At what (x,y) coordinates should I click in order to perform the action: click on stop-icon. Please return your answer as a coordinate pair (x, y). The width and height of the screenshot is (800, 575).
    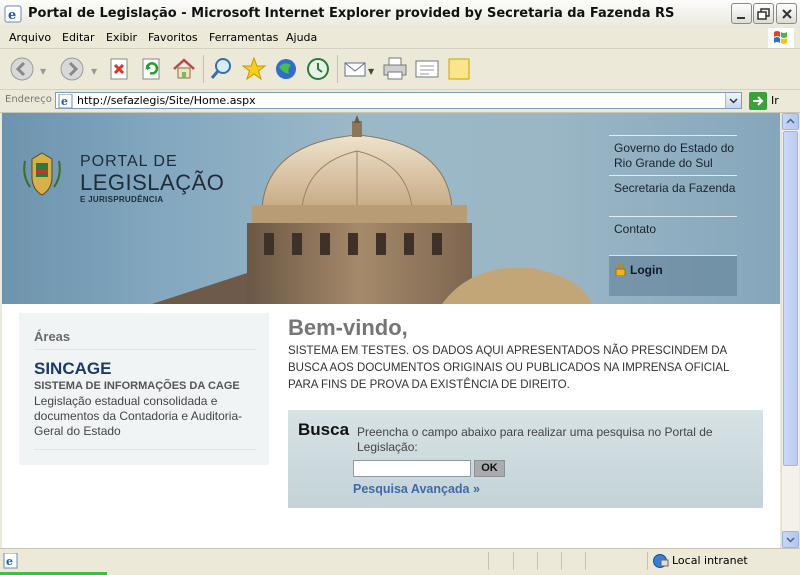
    Looking at the image, I should click on (120, 69).